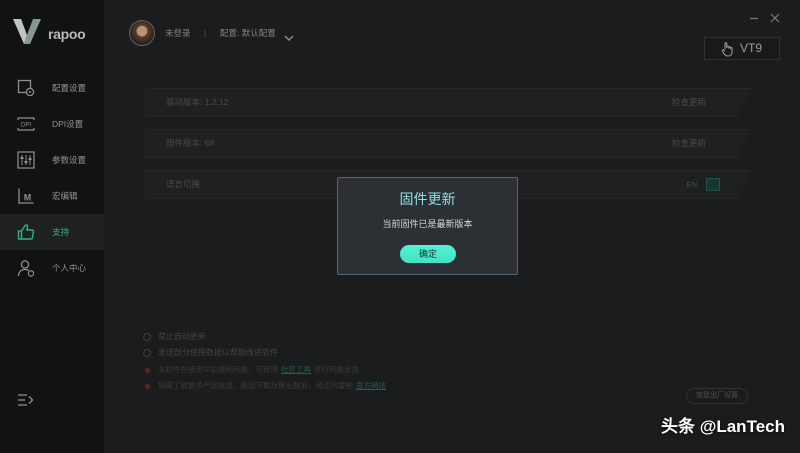 This screenshot has height=453, width=800. Describe the element at coordinates (428, 254) in the screenshot. I see `confirm-button: 确定` at that location.